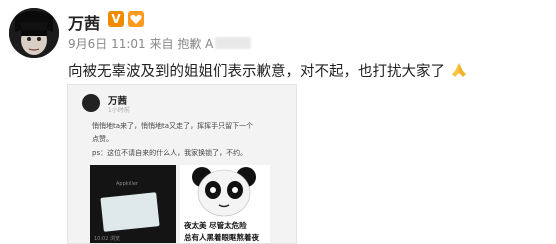 The image size is (556, 244). I want to click on heart-icon, so click(136, 19).